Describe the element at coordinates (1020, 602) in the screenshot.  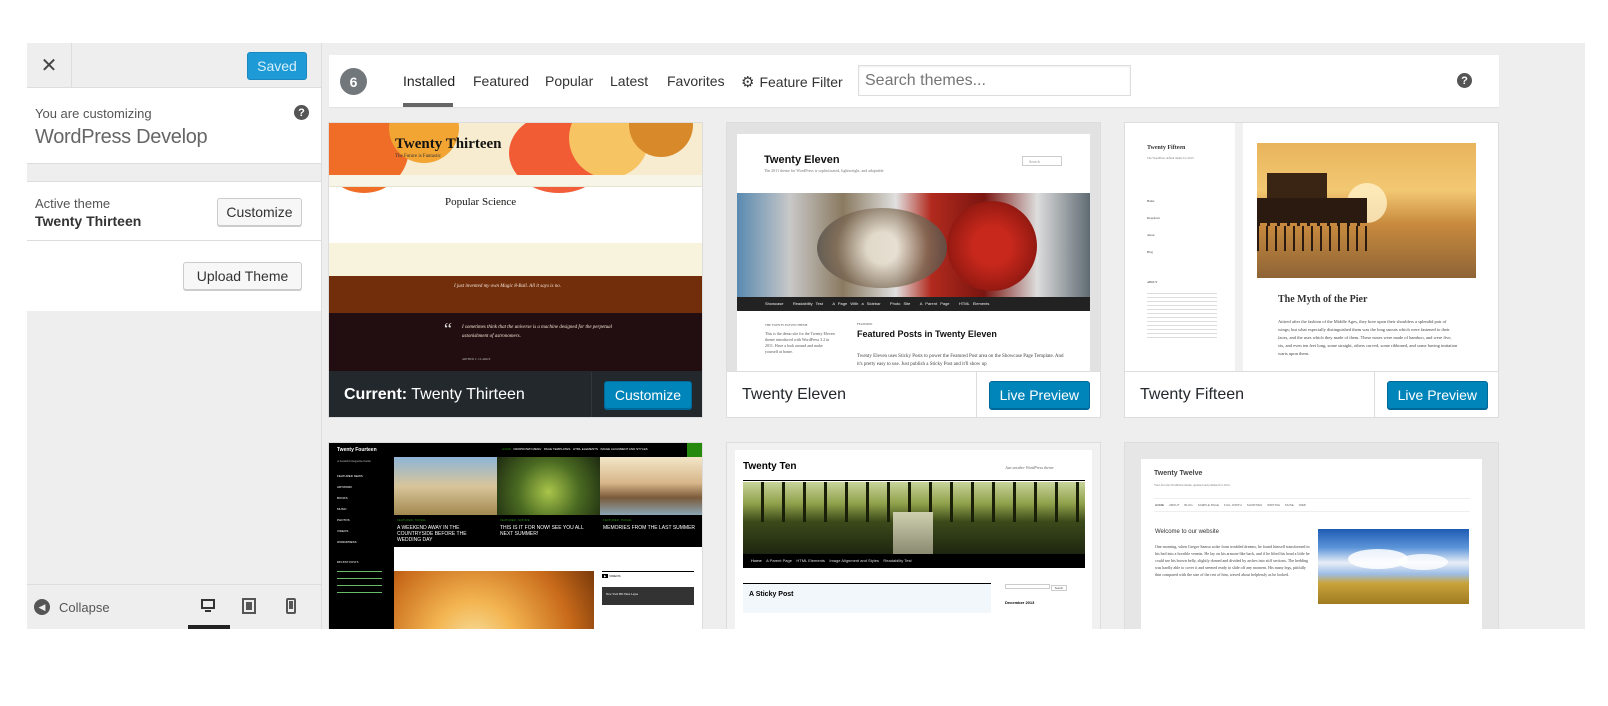
I see `shot-archive: December 2013` at that location.